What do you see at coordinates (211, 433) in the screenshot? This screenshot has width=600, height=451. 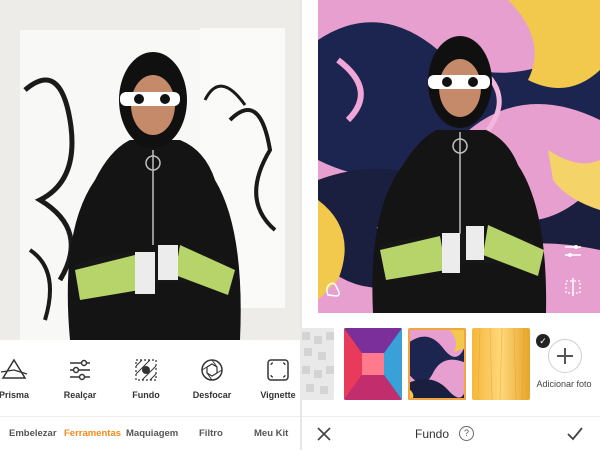 I see `nav-filtro: Filtro` at bounding box center [211, 433].